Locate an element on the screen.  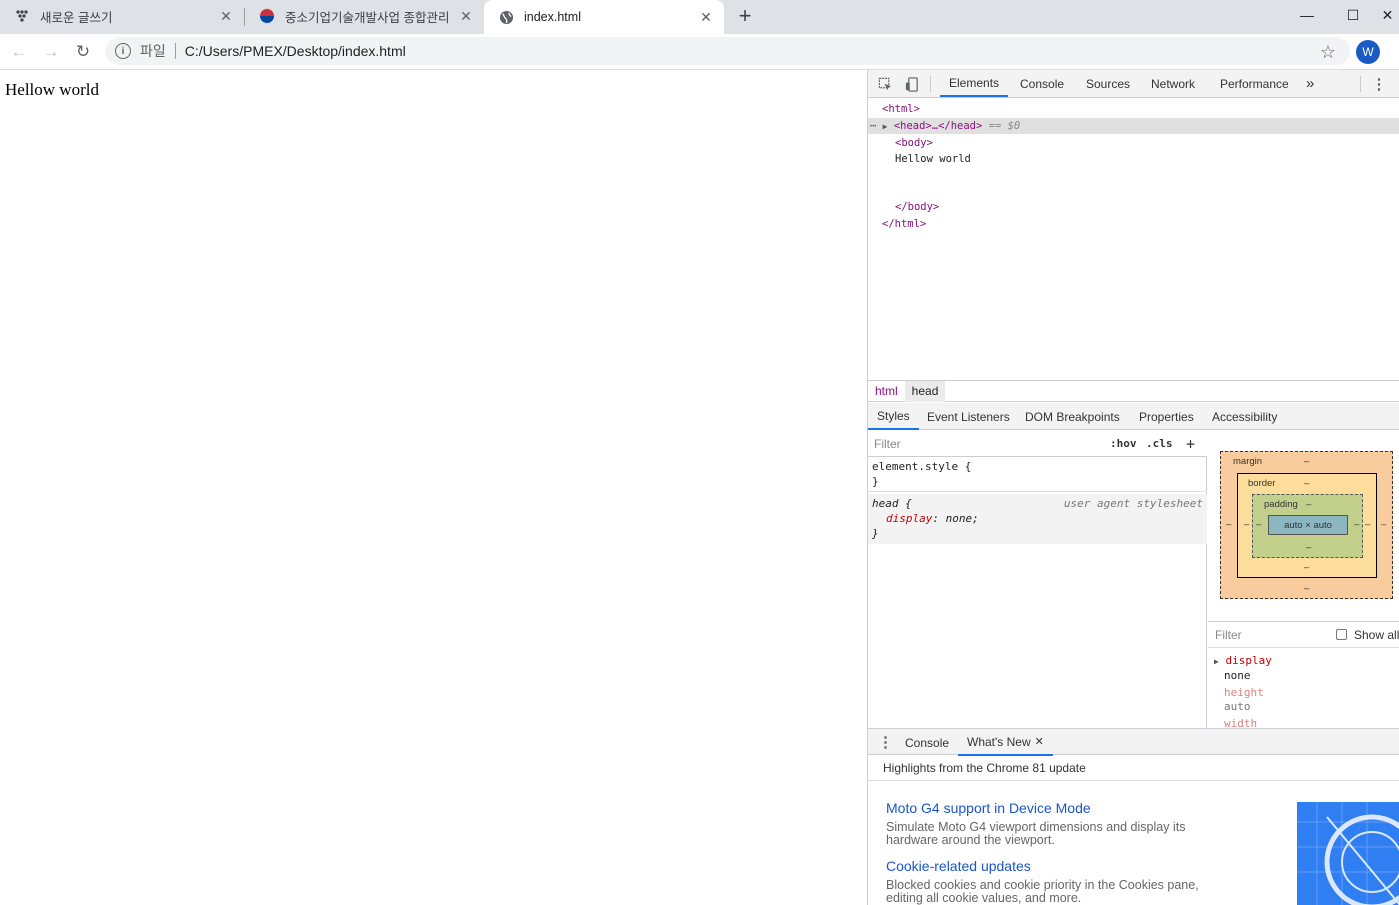
tab-smba: 중소기업기술개발사업 종합관리 ✕ is located at coordinates (364, 16).